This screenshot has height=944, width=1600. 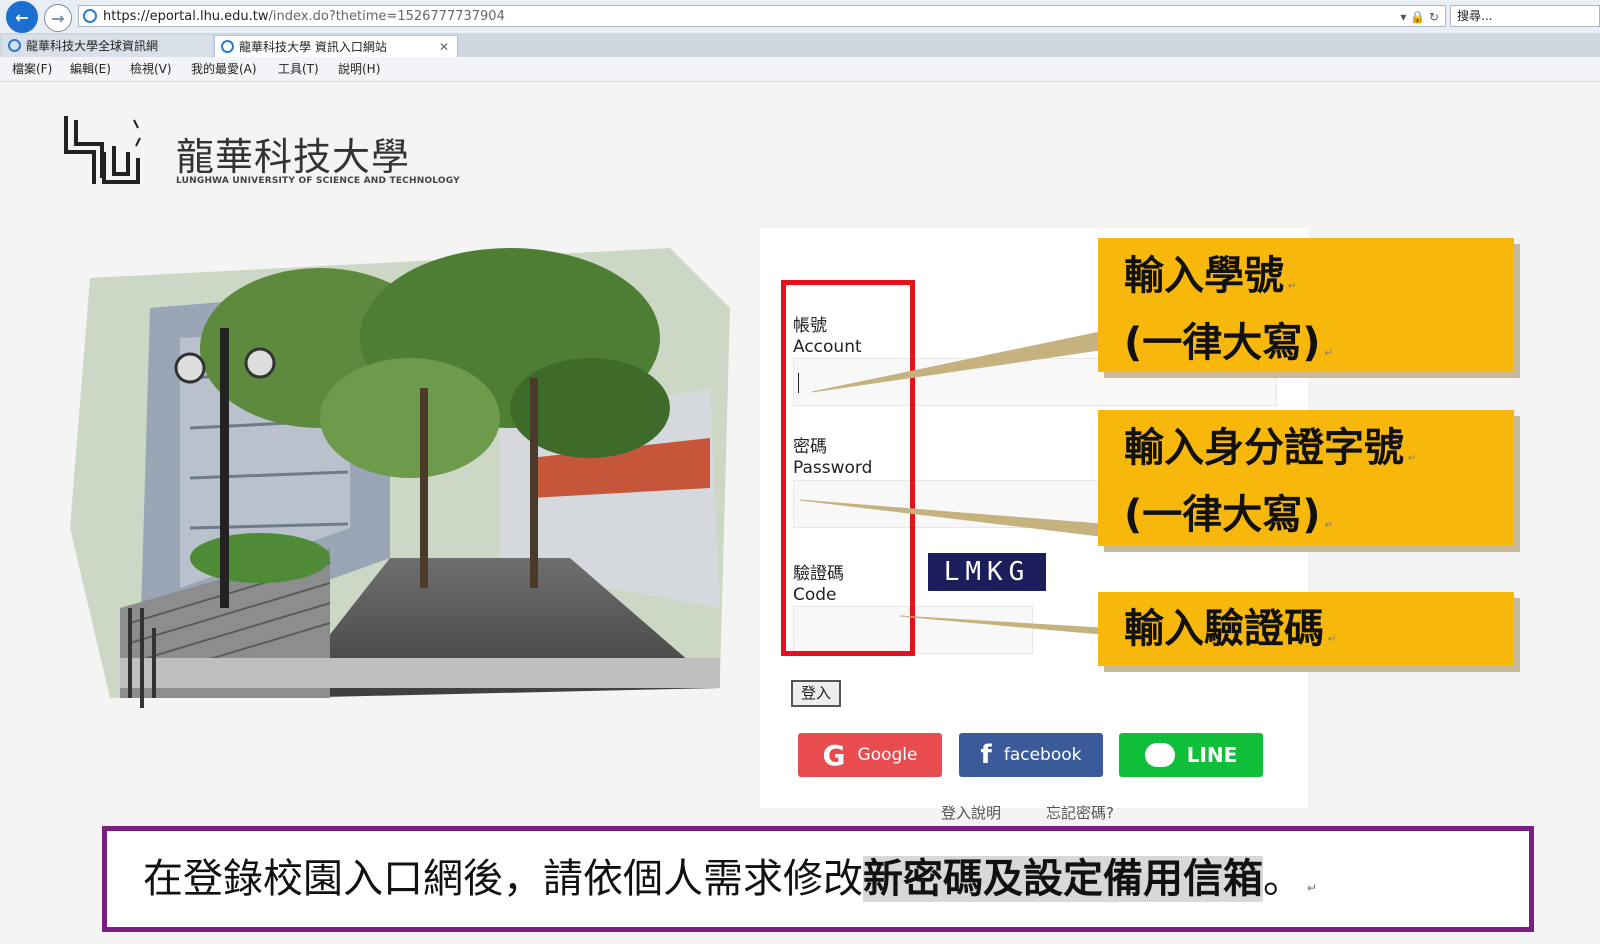 I want to click on instruction-text: 在登錄校園入口網後，請依個人需求修改新密碼及設定備用信箱。 ↵, so click(x=730, y=879).